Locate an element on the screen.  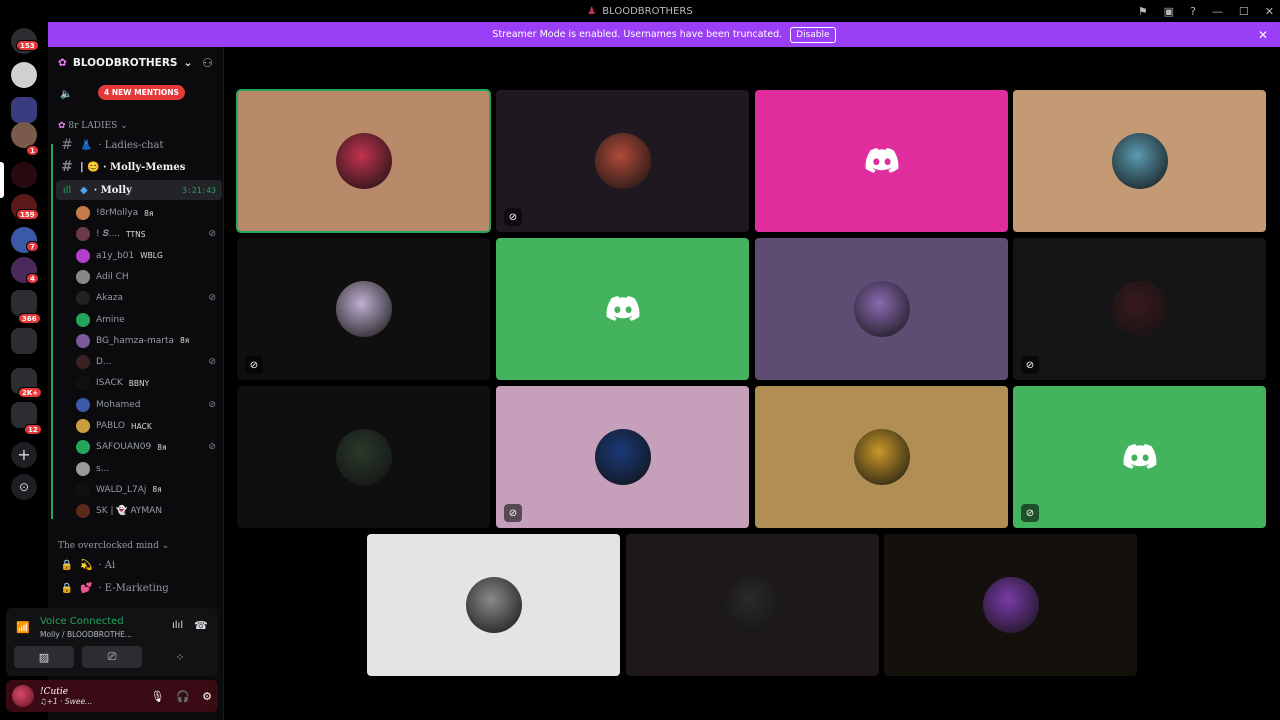
category-8r-ladies: ✿ 8r LADIES ⌄ is located at coordinates (93, 126).